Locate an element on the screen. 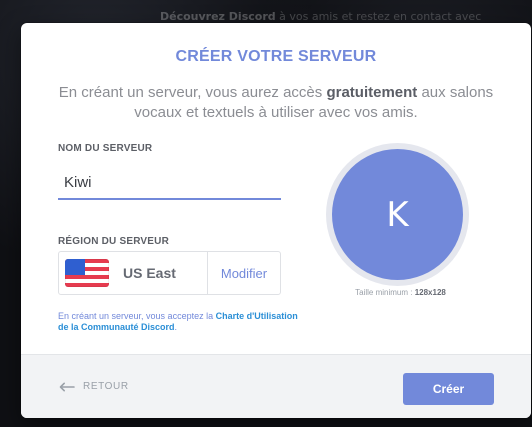  terms-prefix: En créant un serveur, vous acceptez la is located at coordinates (137, 316).